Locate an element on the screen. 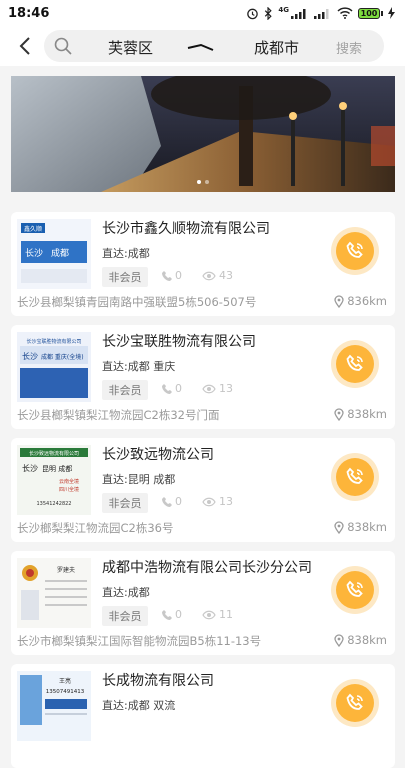  battery-icon: 100 is located at coordinates (370, 13).